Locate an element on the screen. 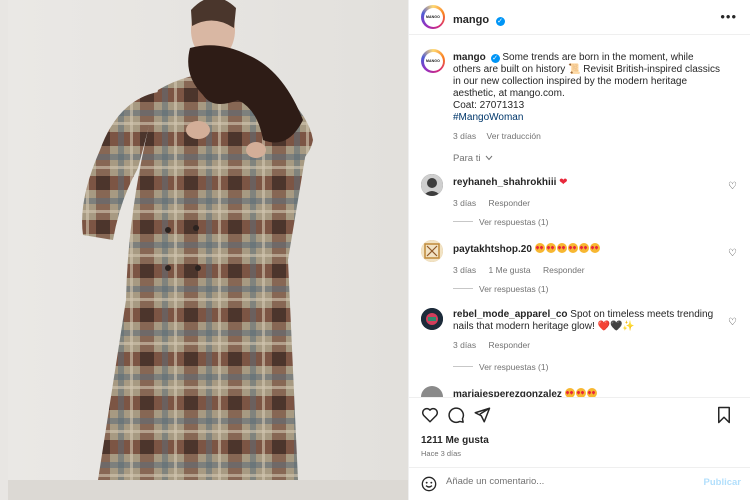 The height and width of the screenshot is (501, 750). heart-icon is located at coordinates (430, 415).